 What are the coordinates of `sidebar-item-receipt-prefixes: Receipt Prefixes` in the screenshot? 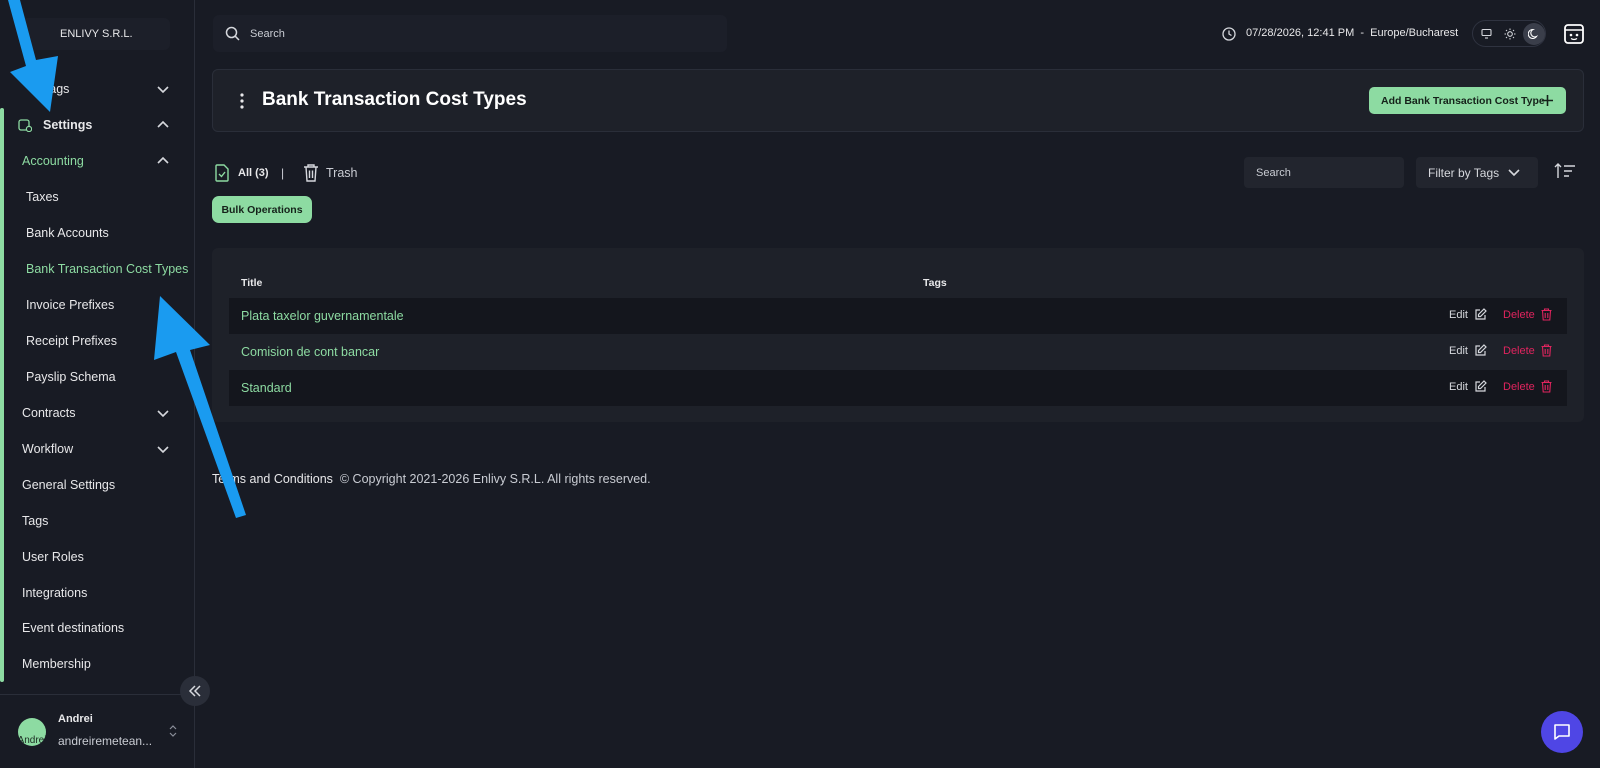 It's located at (96, 341).